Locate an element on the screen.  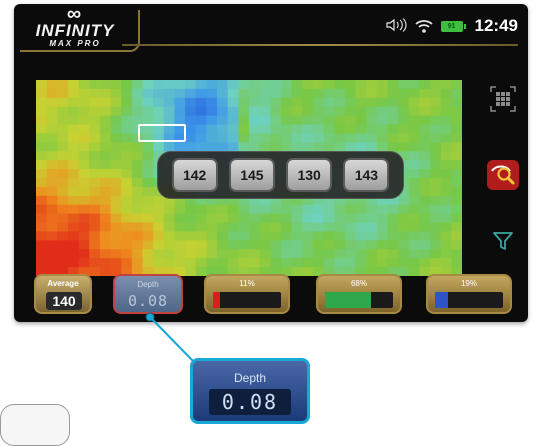
depth-callout: Depth 0.08 is located at coordinates (250, 391).